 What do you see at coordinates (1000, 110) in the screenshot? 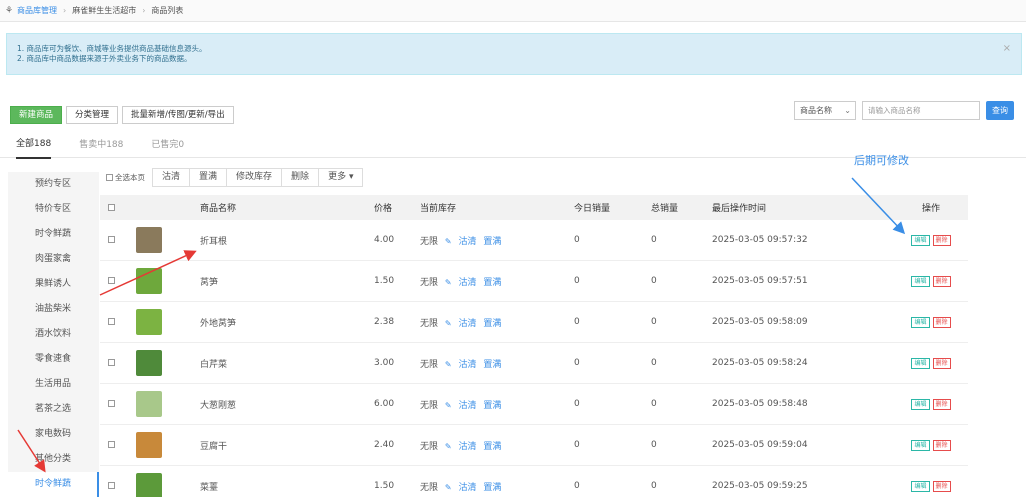
I see `search-button: 查询` at bounding box center [1000, 110].